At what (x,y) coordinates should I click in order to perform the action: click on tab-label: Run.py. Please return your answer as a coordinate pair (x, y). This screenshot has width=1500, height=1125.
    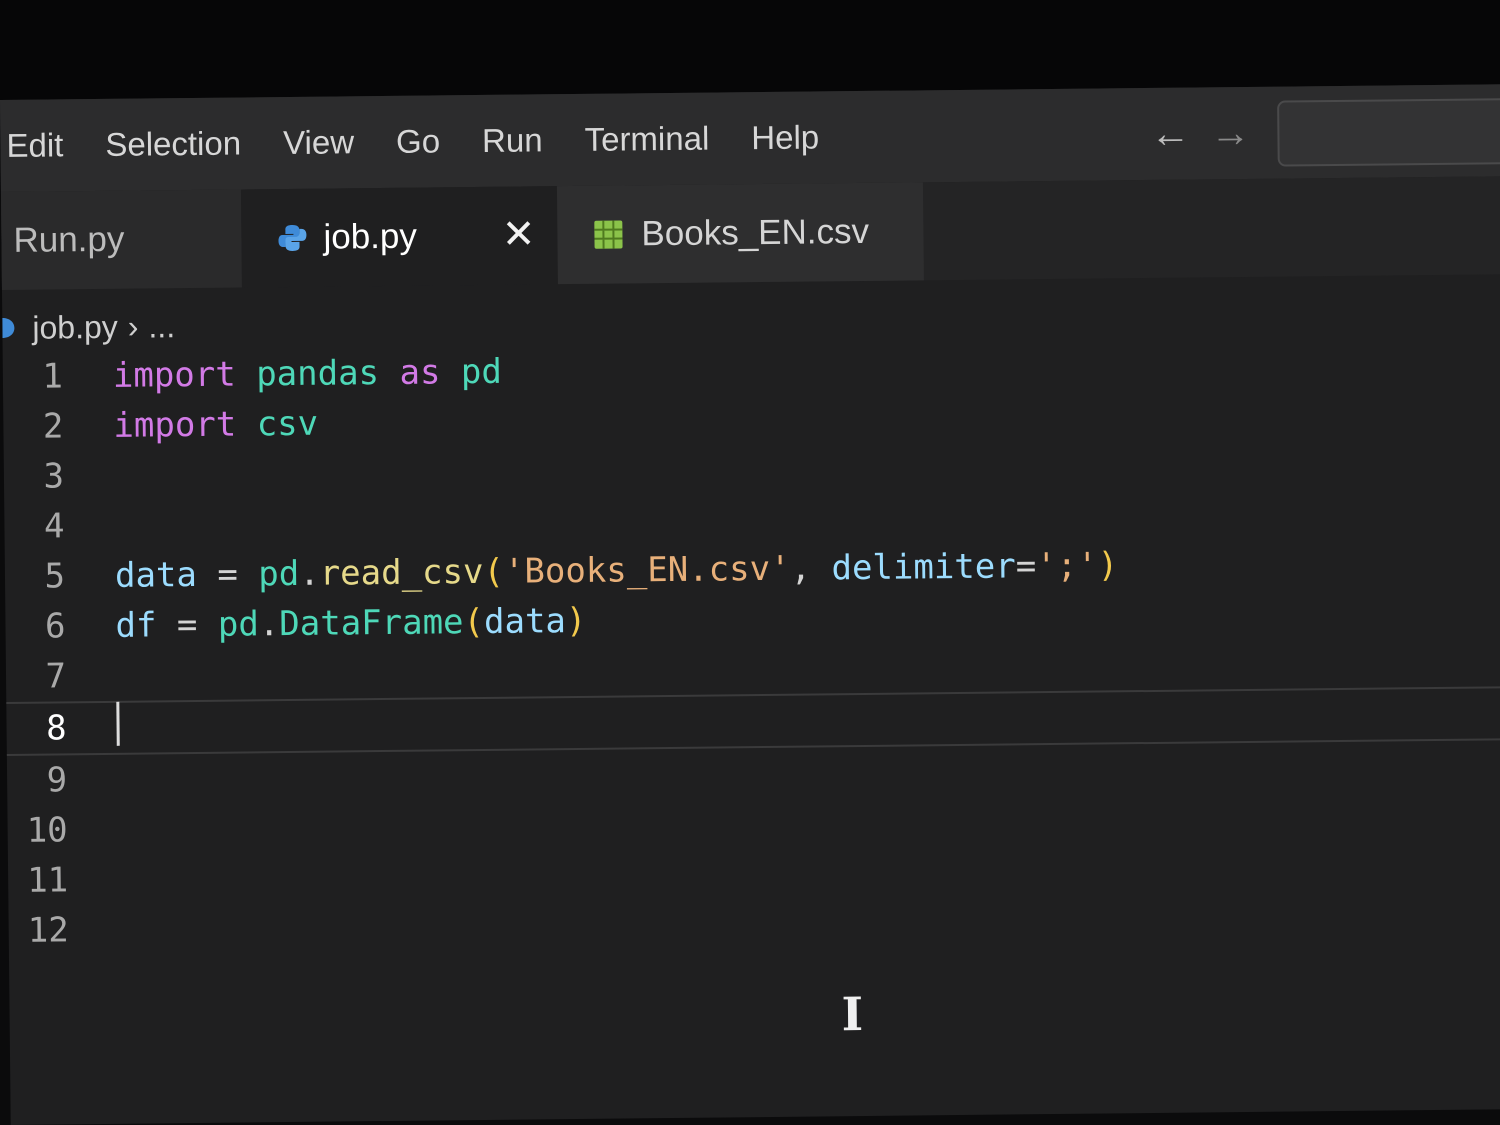
    Looking at the image, I should click on (69, 239).